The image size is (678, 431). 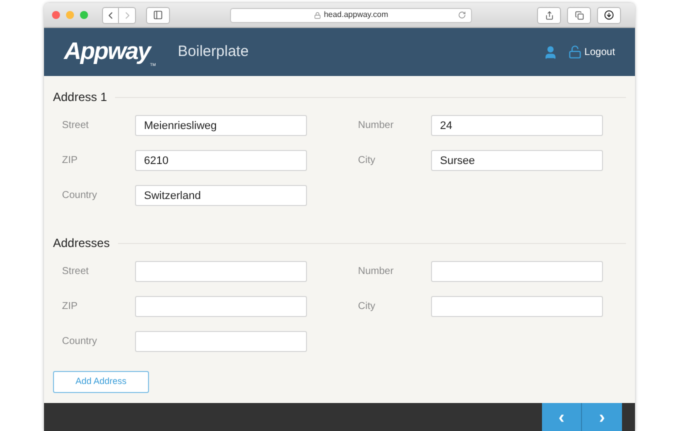 I want to click on sidebar-icon, so click(x=158, y=15).